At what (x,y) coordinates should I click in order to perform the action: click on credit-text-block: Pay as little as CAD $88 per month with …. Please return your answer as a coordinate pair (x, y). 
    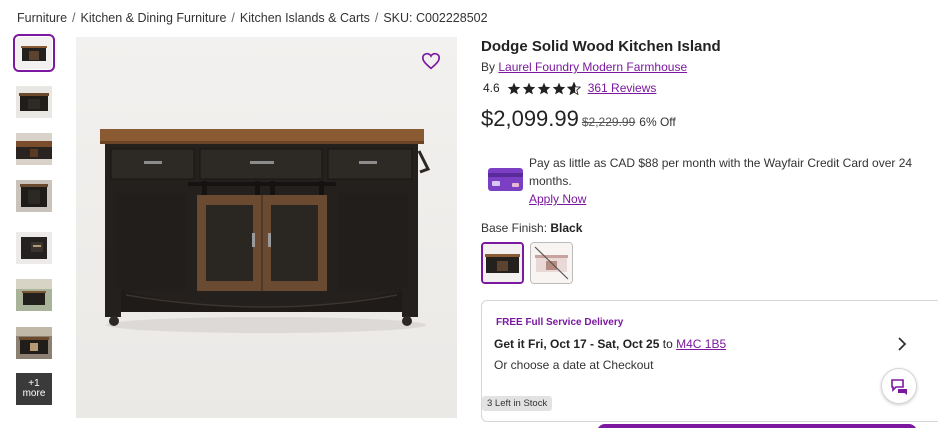
    Looking at the image, I should click on (729, 181).